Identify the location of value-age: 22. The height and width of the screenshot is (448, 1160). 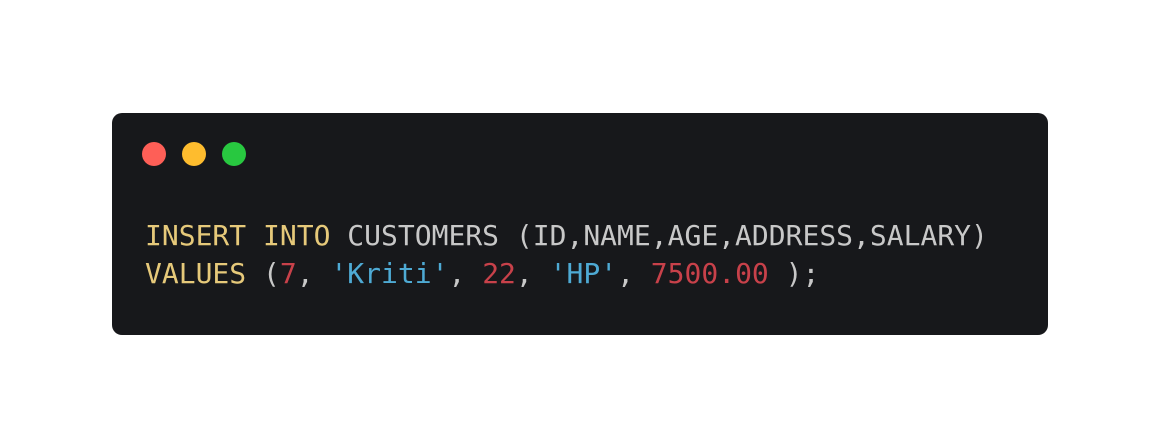
(499, 273).